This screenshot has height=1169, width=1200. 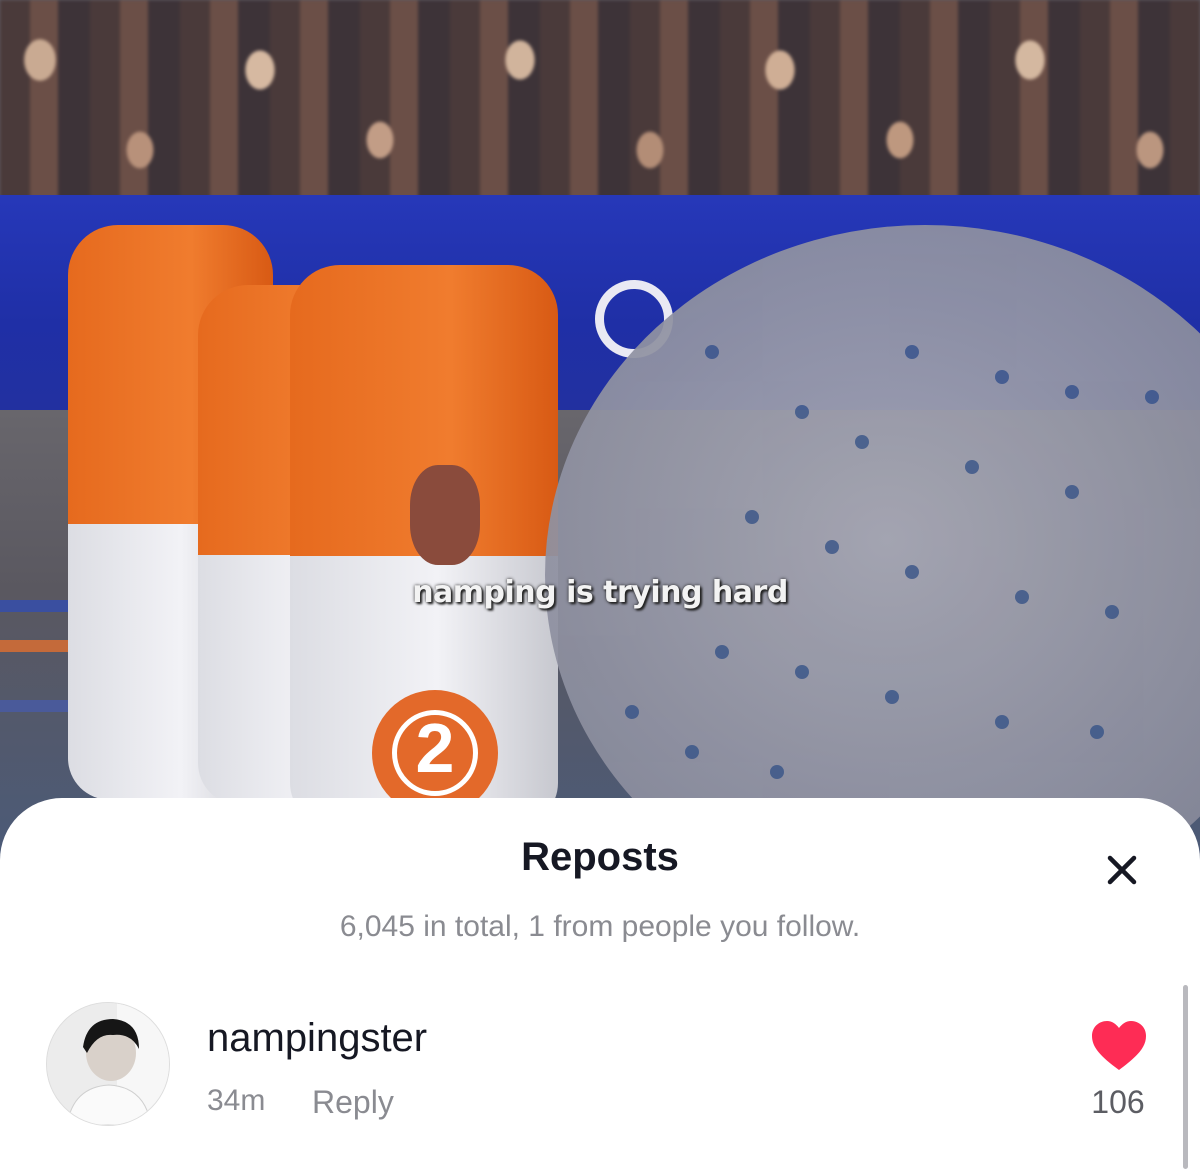 What do you see at coordinates (353, 1102) in the screenshot?
I see `reply-button: Reply` at bounding box center [353, 1102].